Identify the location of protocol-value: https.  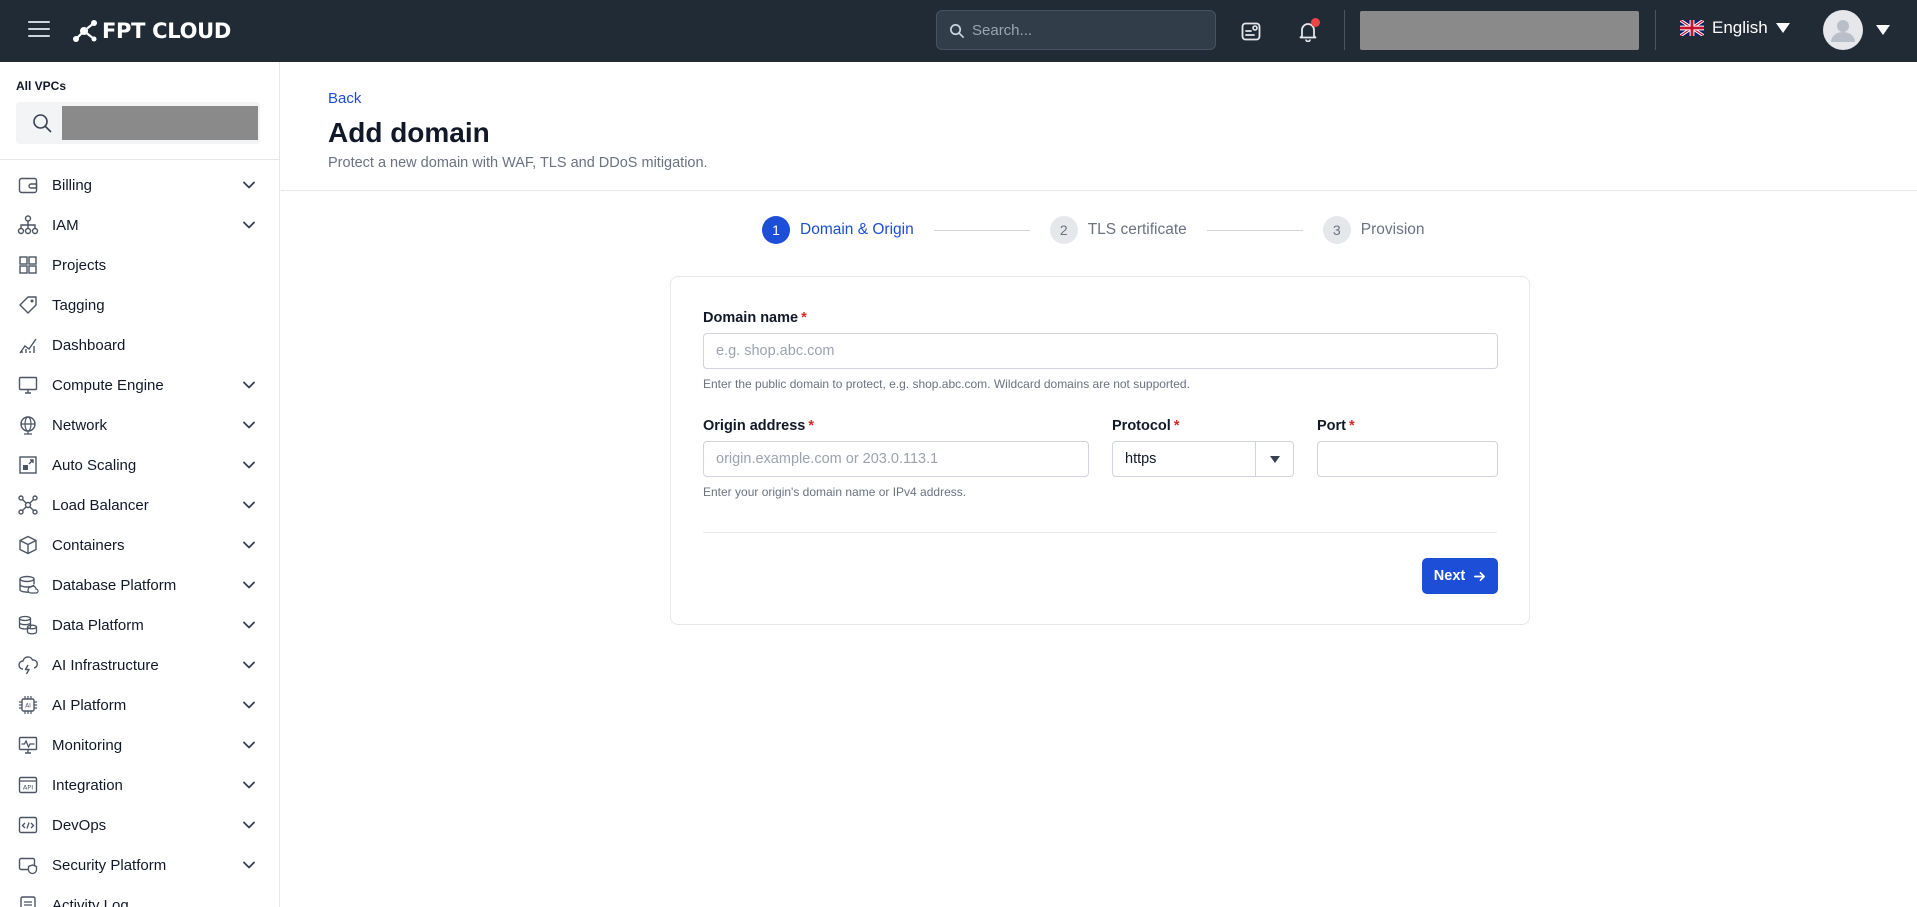
(1141, 459).